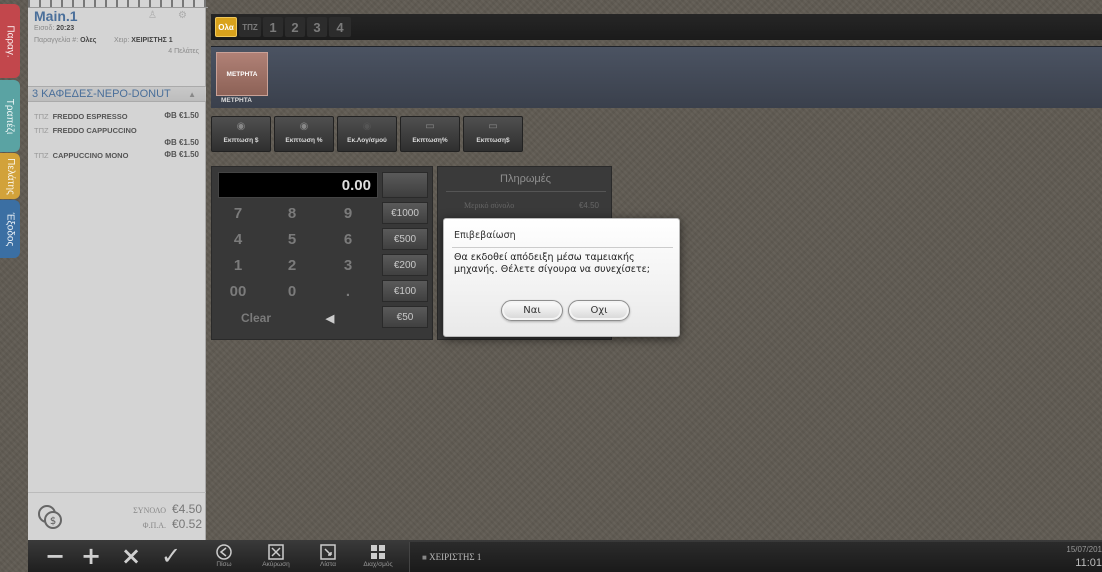 Image resolution: width=1102 pixels, height=572 pixels. What do you see at coordinates (149, 510) in the screenshot?
I see `total-label: ΣΥΝΟΛΟ` at bounding box center [149, 510].